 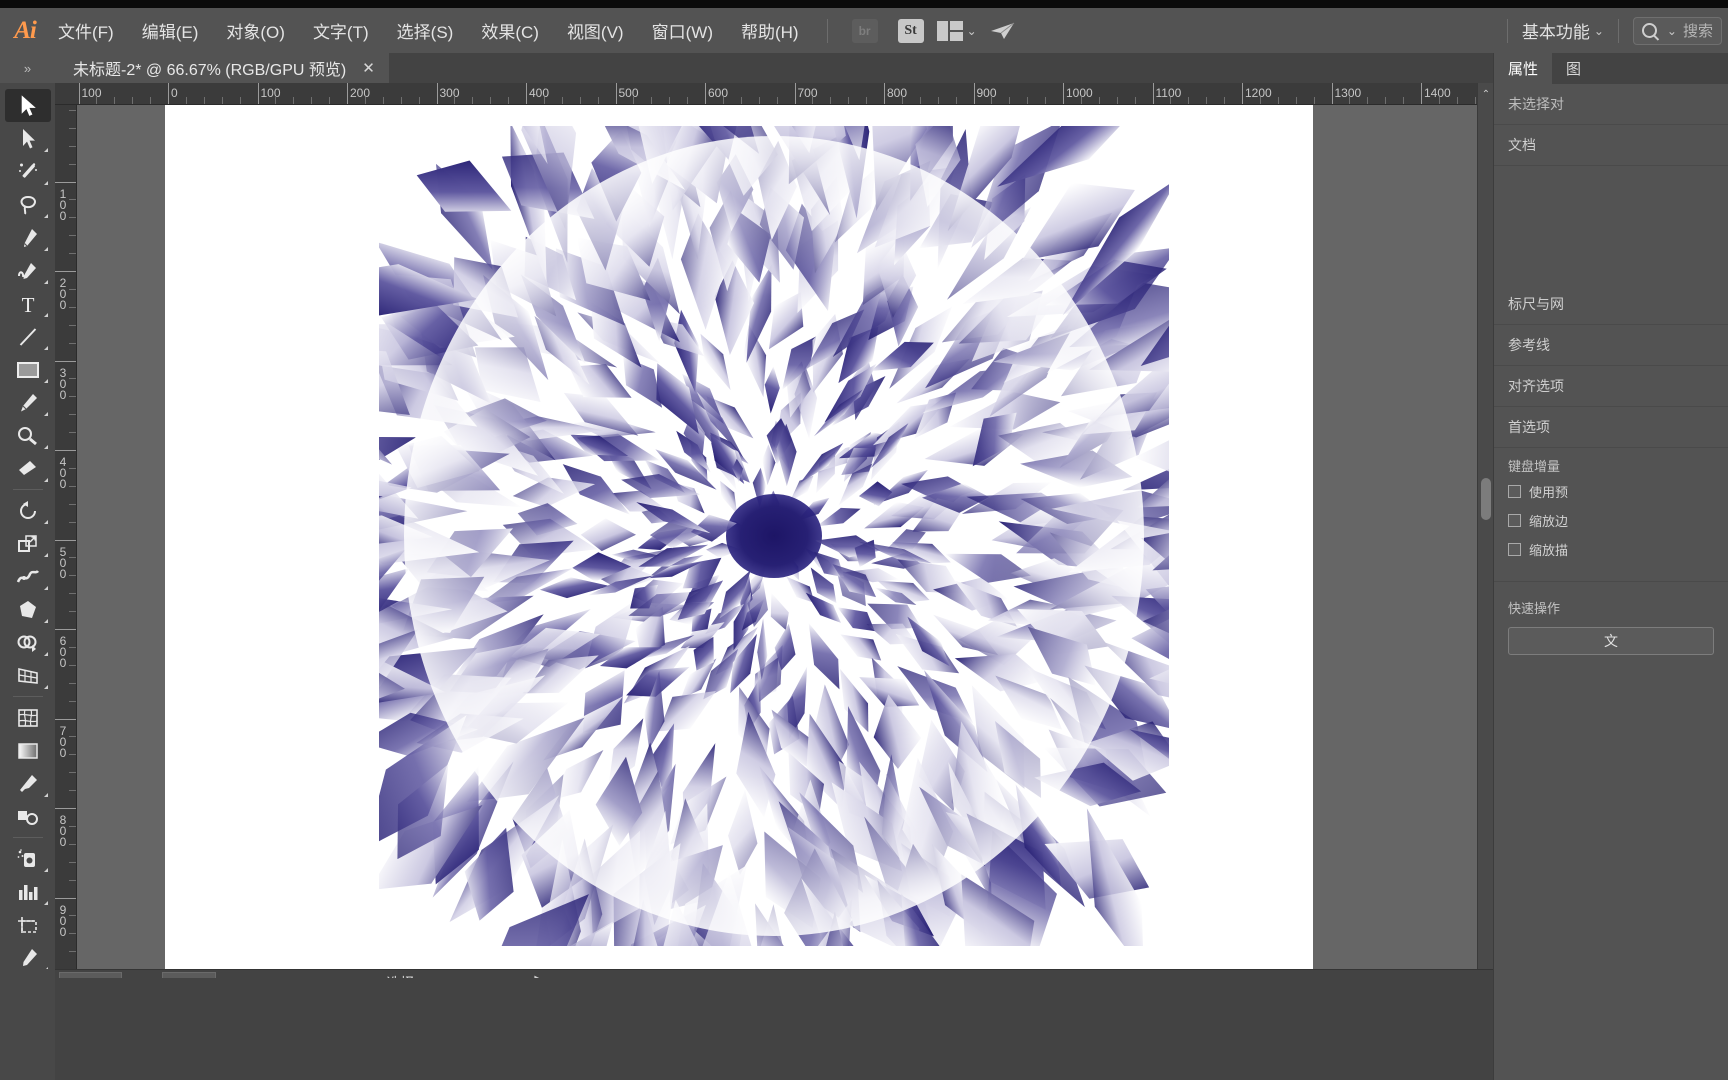 I want to click on checkbox-scale-strokes: 缩放边, so click(x=1611, y=520).